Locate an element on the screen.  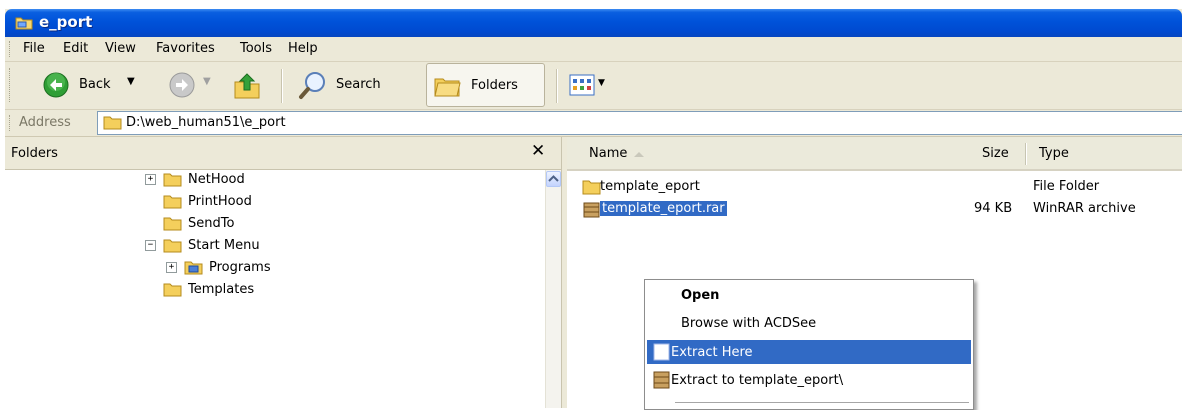
context-menu-item-browse-acdsee: Browse with ACDSee is located at coordinates (809, 323).